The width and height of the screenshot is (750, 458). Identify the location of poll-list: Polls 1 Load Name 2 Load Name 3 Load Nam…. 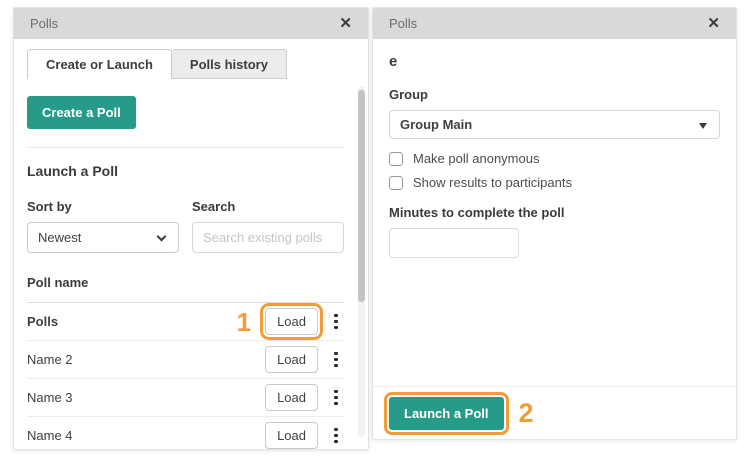
(185, 375).